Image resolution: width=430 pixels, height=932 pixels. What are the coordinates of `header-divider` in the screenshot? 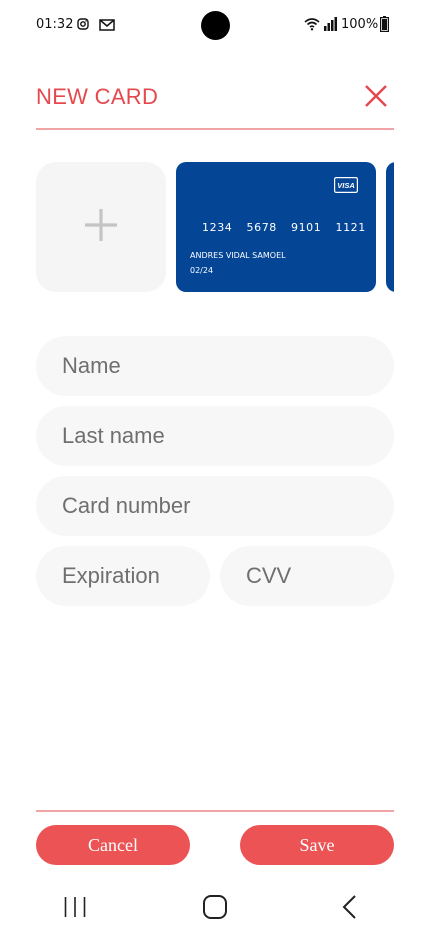 It's located at (215, 129).